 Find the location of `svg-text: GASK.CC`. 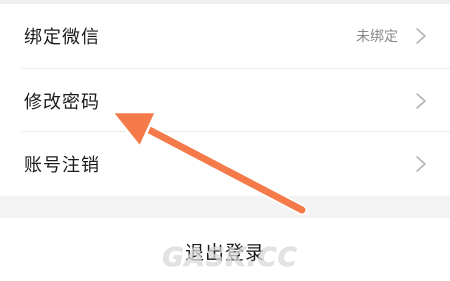

svg-text: GASK.CC is located at coordinates (229, 258).